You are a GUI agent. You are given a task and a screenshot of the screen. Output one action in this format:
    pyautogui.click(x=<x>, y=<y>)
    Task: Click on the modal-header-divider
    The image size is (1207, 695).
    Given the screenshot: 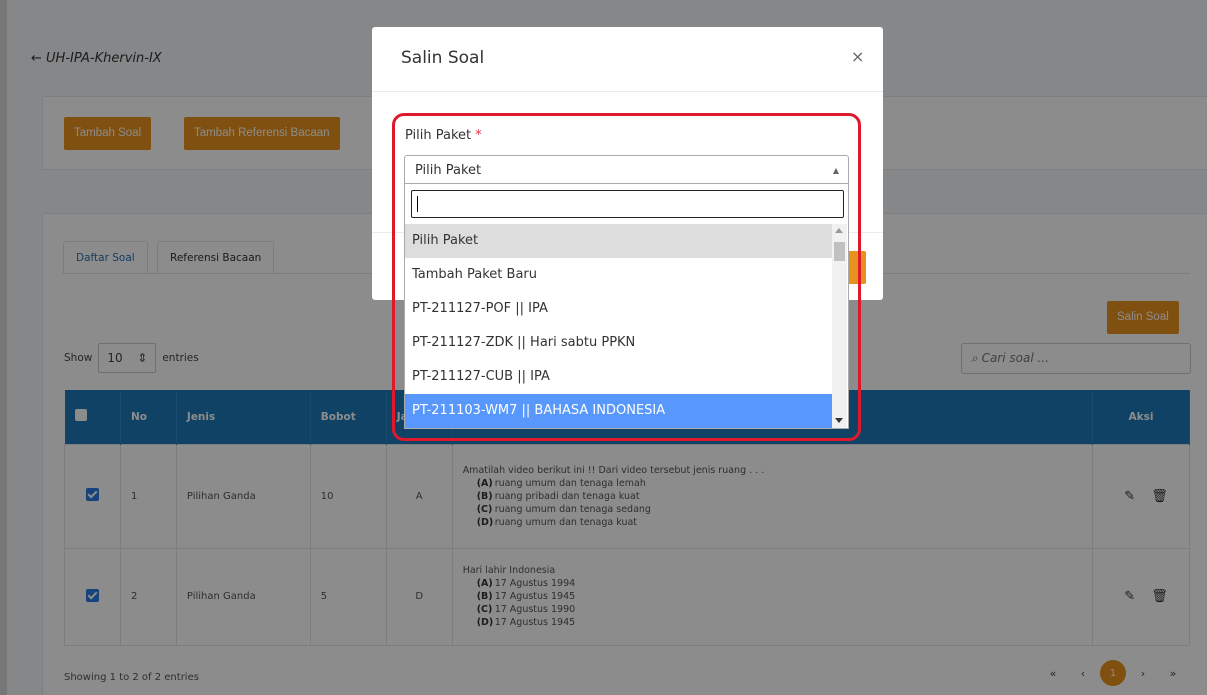 What is the action you would take?
    pyautogui.click(x=627, y=91)
    